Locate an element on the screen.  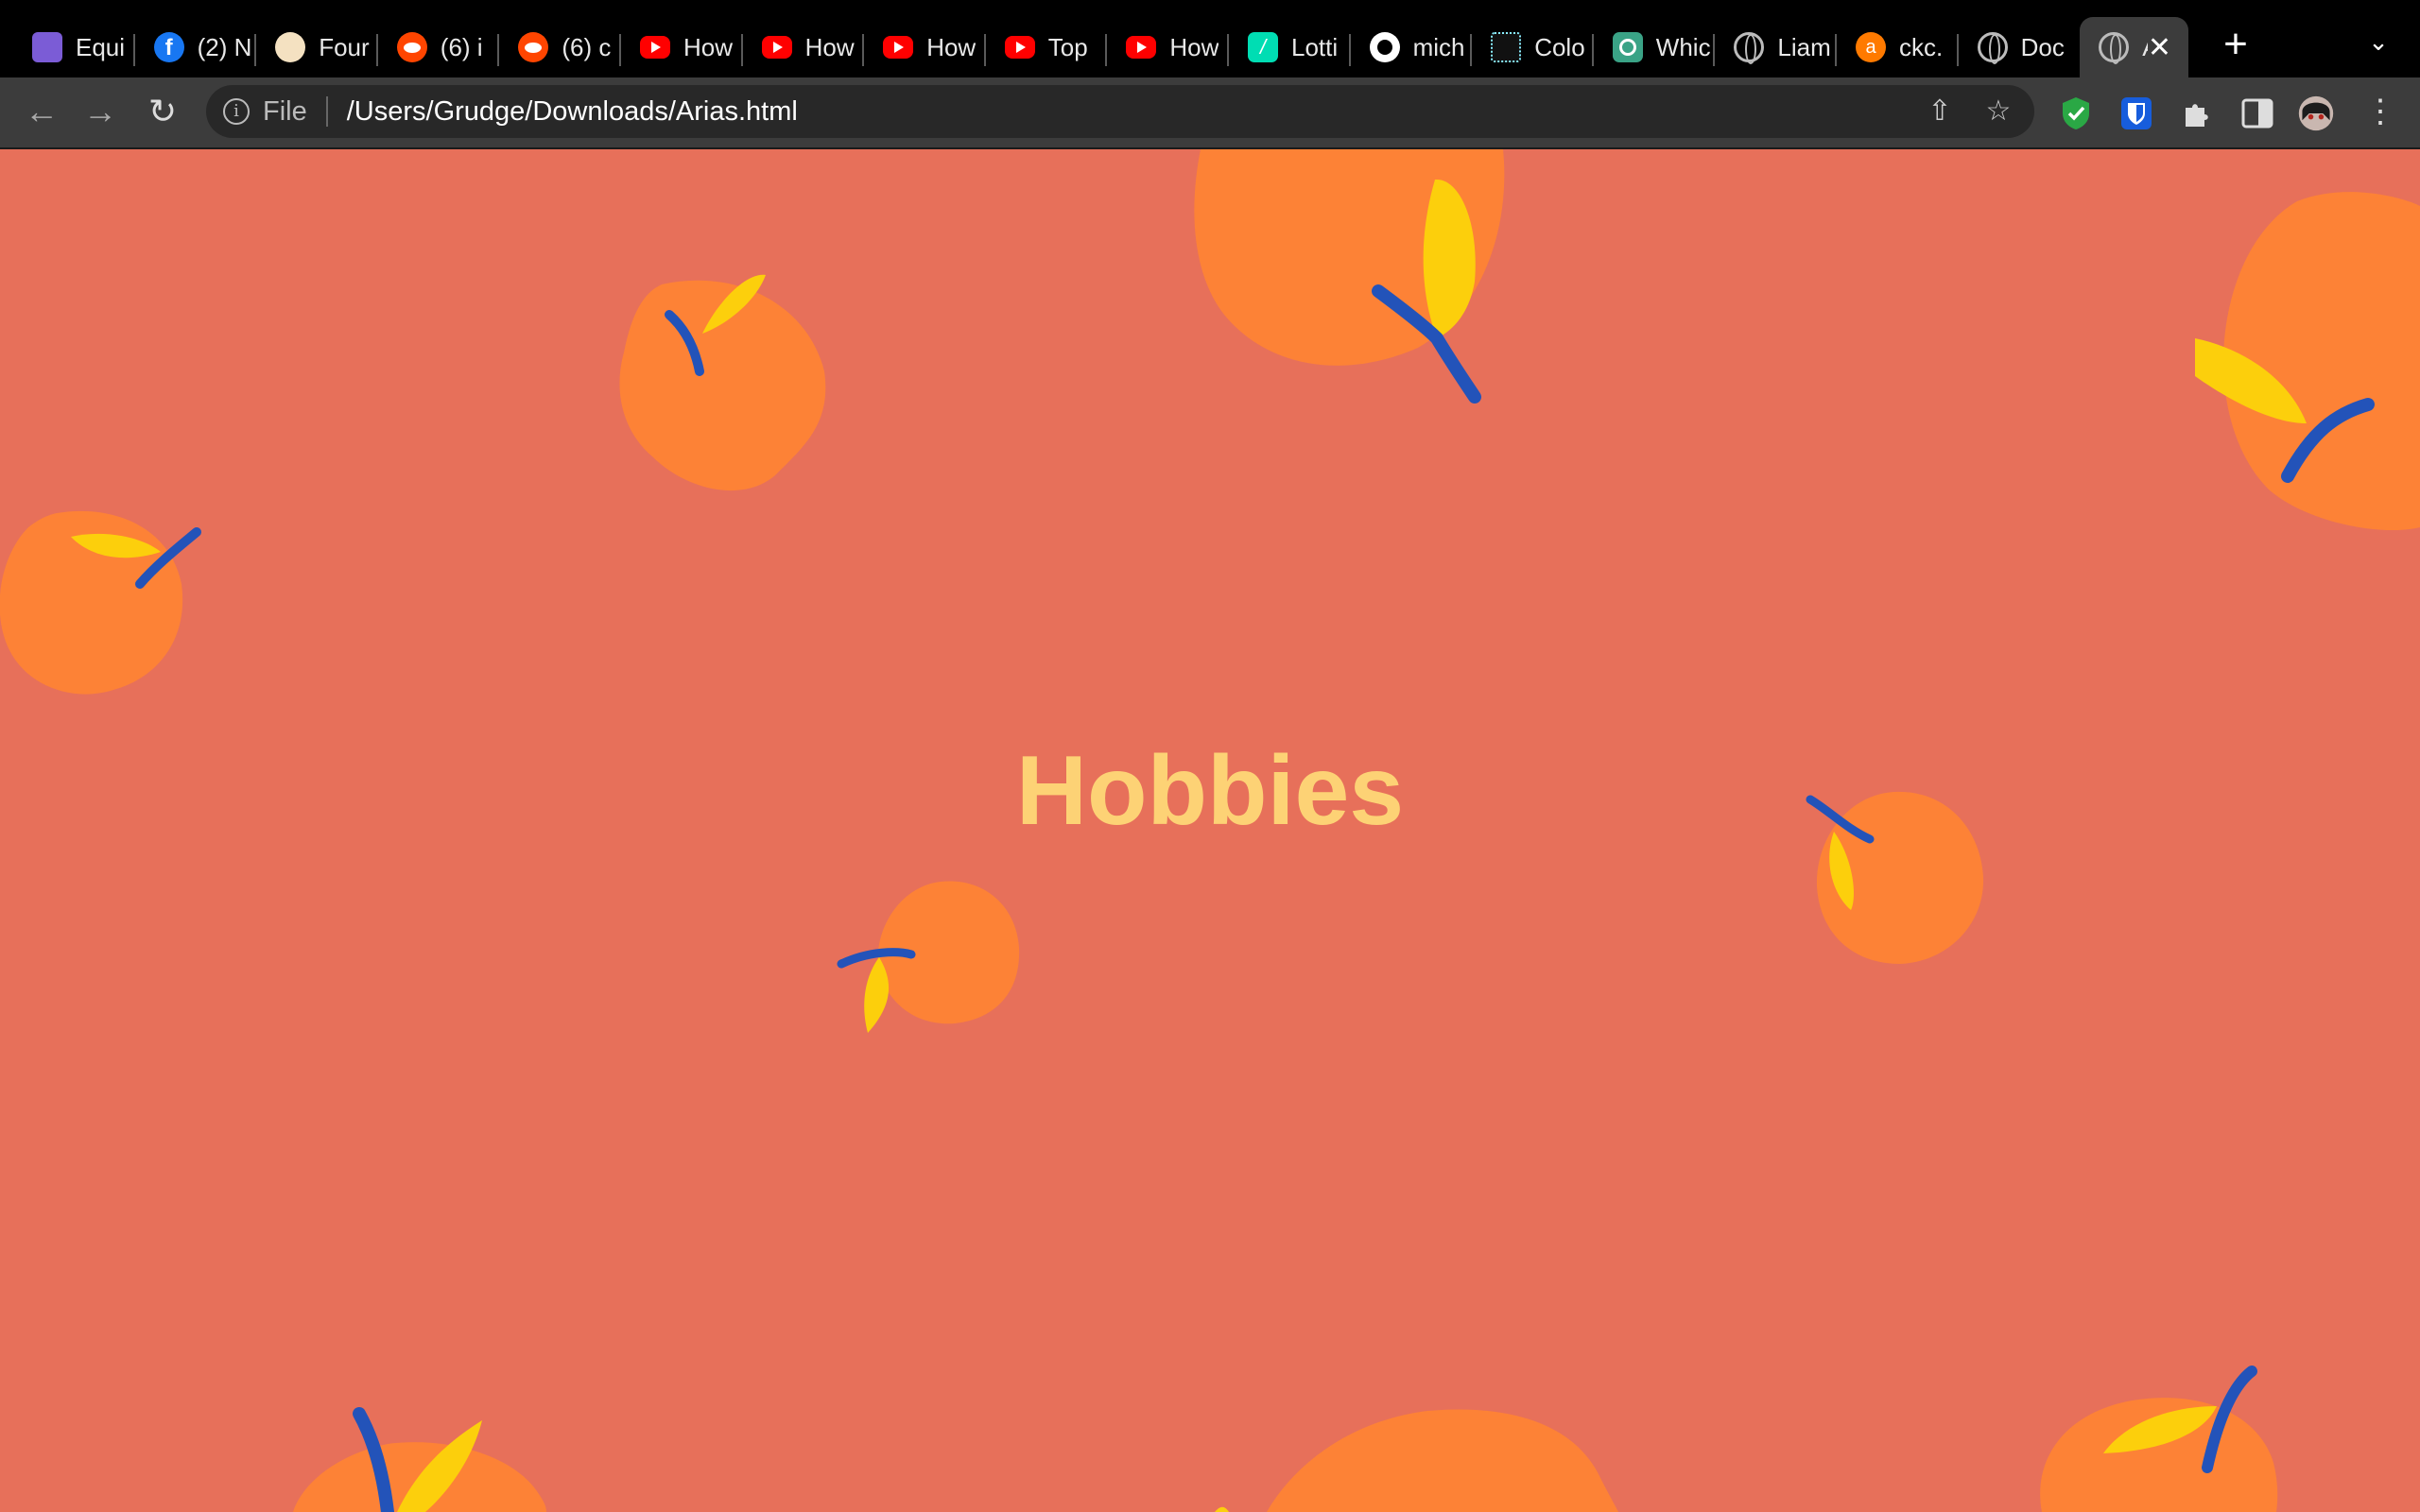
adblock-shield-icon is located at coordinates (2076, 113).